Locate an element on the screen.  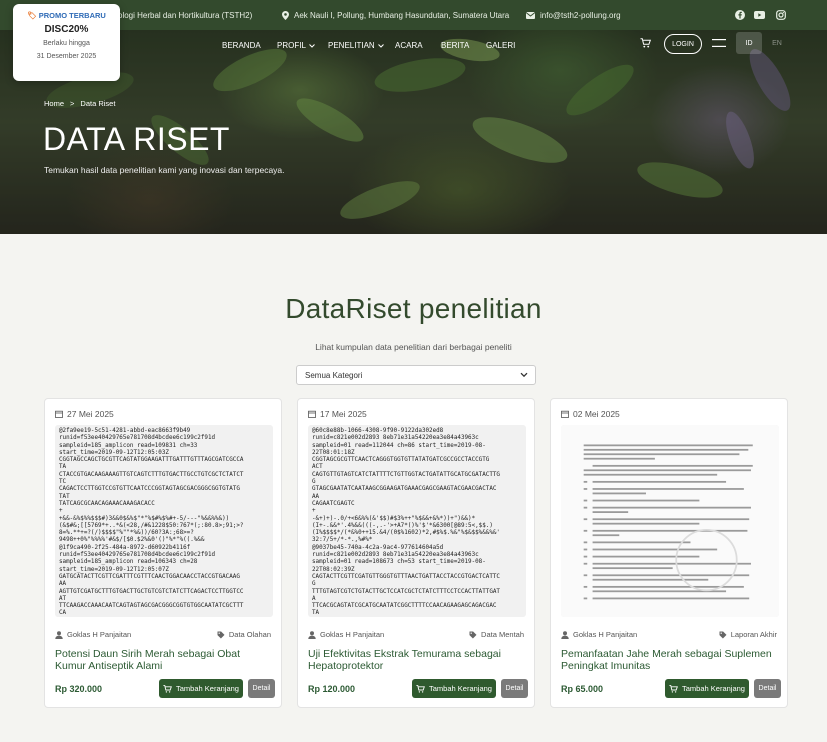
card-category-label: Laporan Akhir is located at coordinates (753, 634).